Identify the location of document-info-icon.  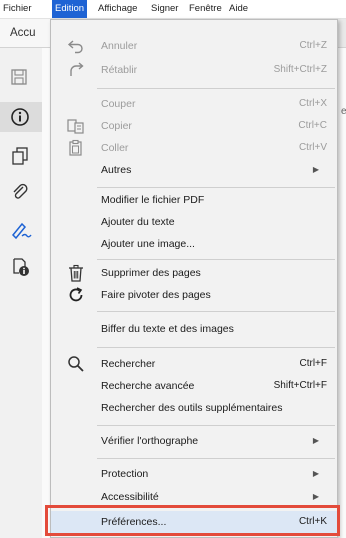
(20, 267).